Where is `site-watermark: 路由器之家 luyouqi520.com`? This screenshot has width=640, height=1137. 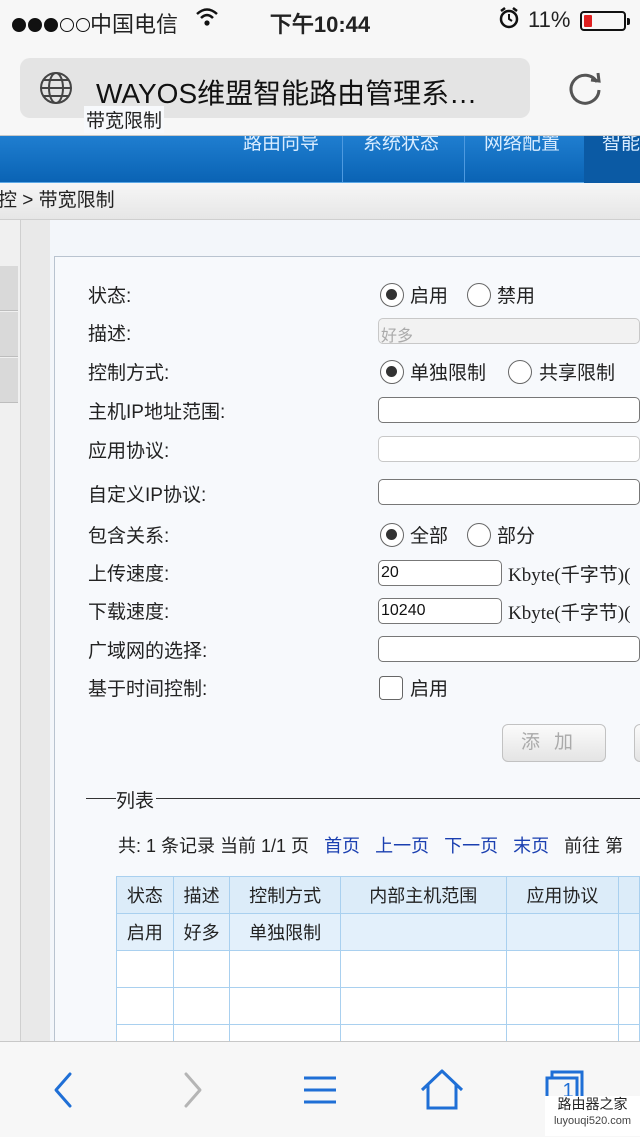
site-watermark: 路由器之家 luyouqi520.com is located at coordinates (592, 1116).